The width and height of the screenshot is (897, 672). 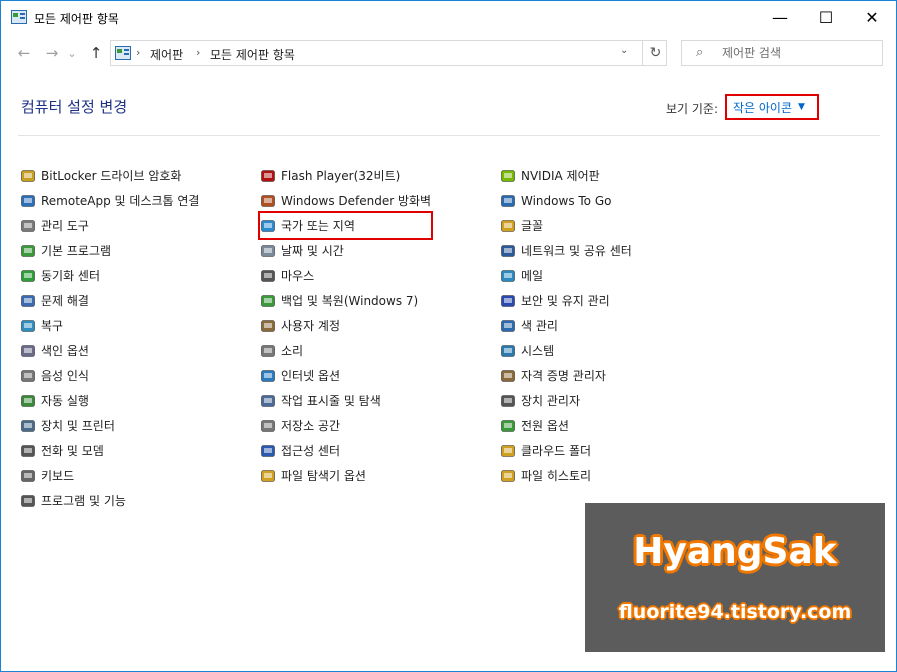 I want to click on item-label: 자격 증명 관리자, so click(x=563, y=376).